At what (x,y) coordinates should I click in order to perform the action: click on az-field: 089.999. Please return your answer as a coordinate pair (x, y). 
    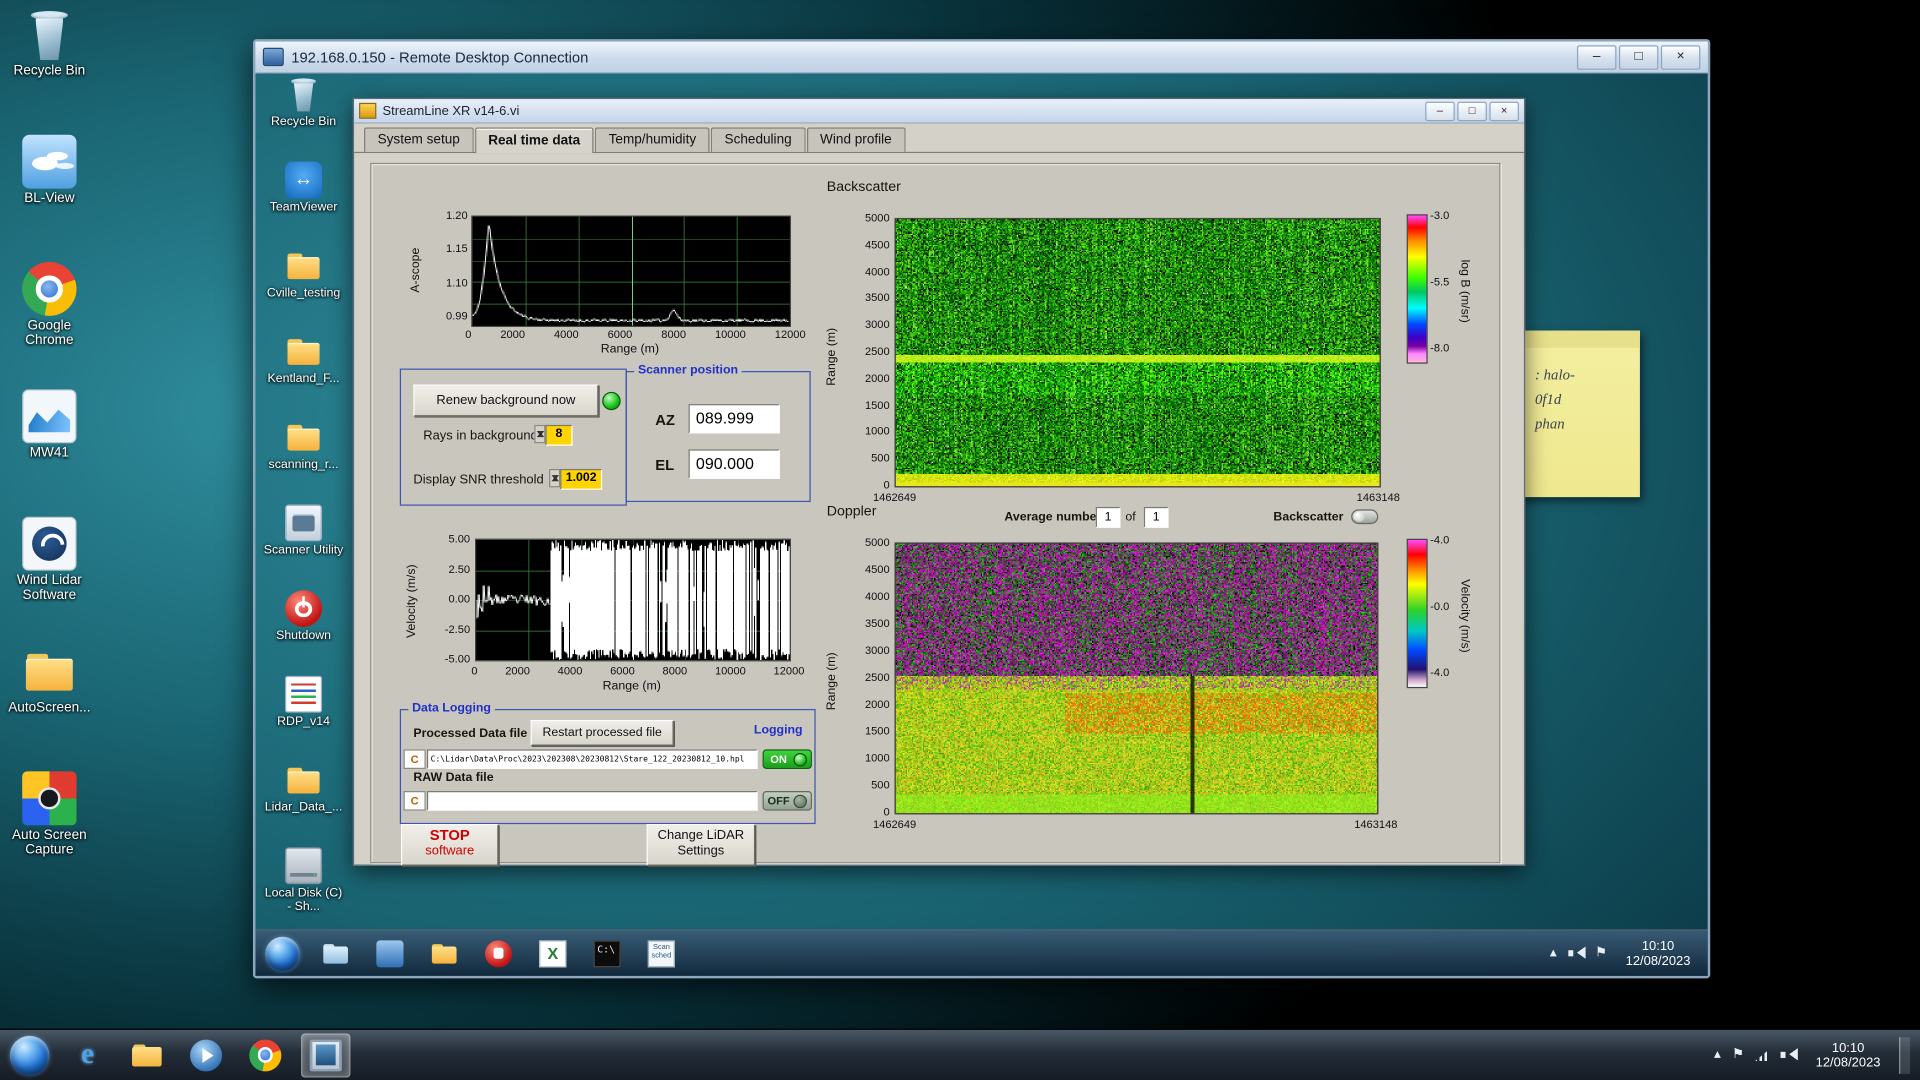
    Looking at the image, I should click on (734, 419).